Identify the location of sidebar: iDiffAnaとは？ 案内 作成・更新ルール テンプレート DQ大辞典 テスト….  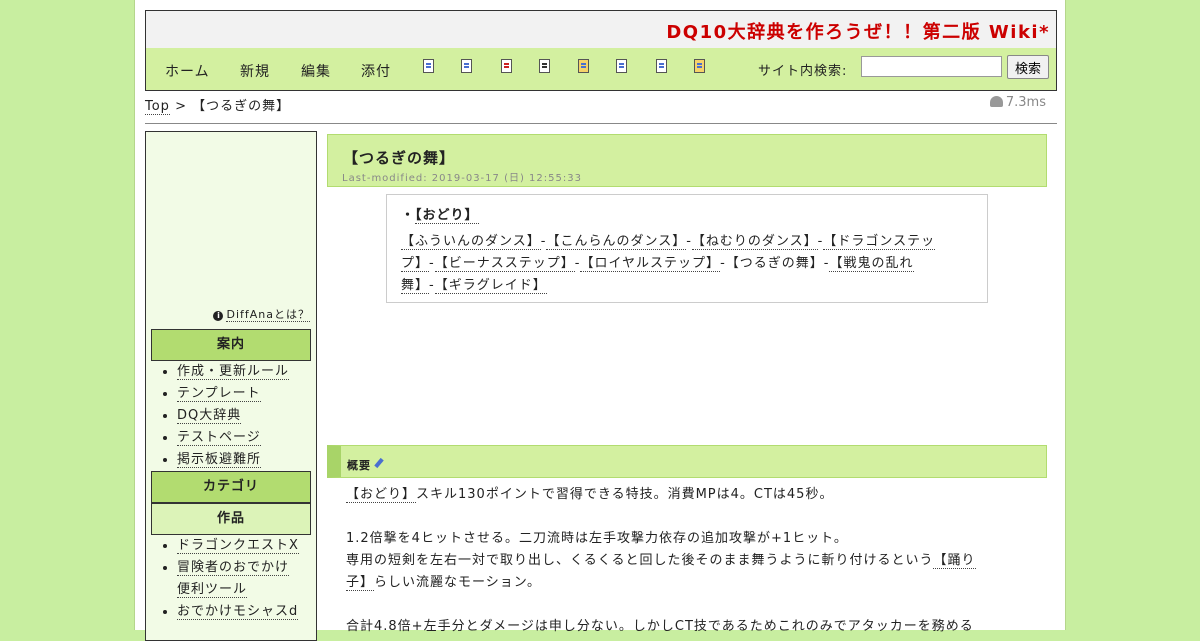
(231, 386).